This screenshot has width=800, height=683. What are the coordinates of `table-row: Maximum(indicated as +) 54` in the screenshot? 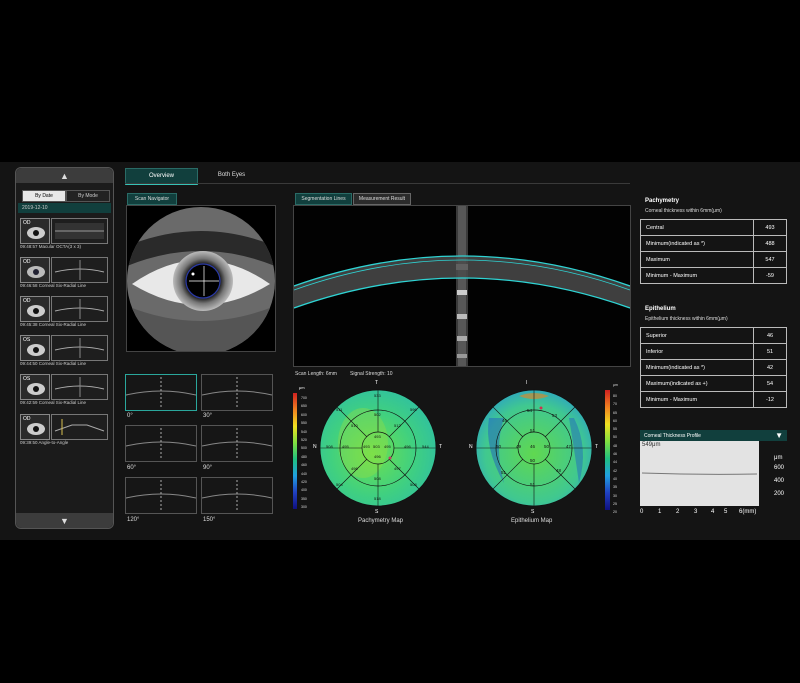 It's located at (713, 383).